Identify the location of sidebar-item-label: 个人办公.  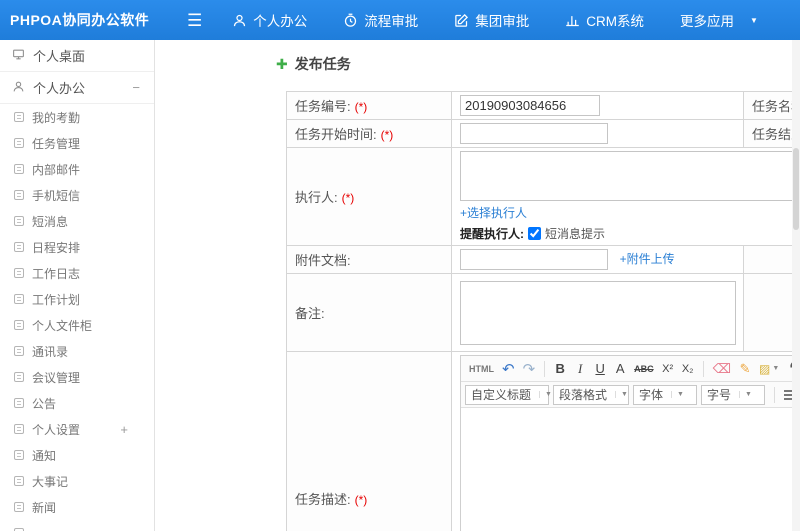
(59, 88).